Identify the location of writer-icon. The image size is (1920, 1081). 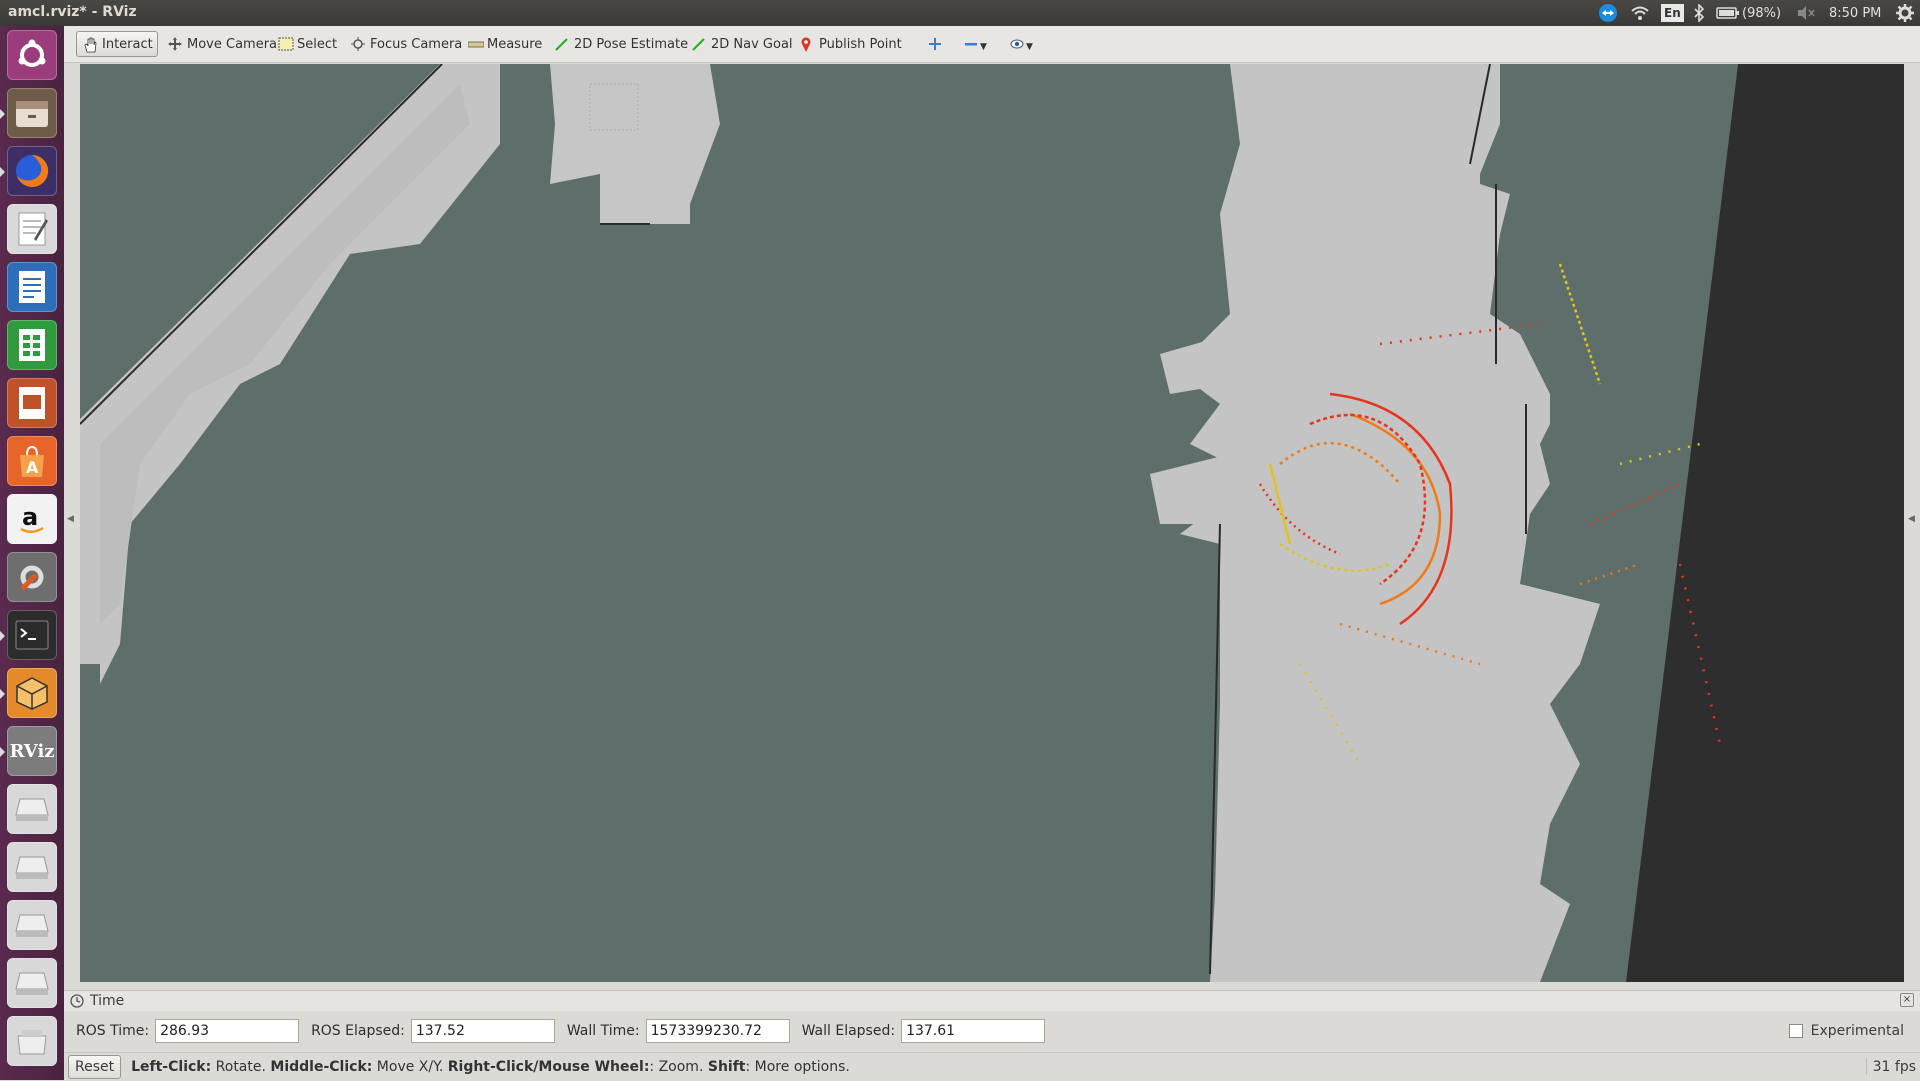
(32, 287).